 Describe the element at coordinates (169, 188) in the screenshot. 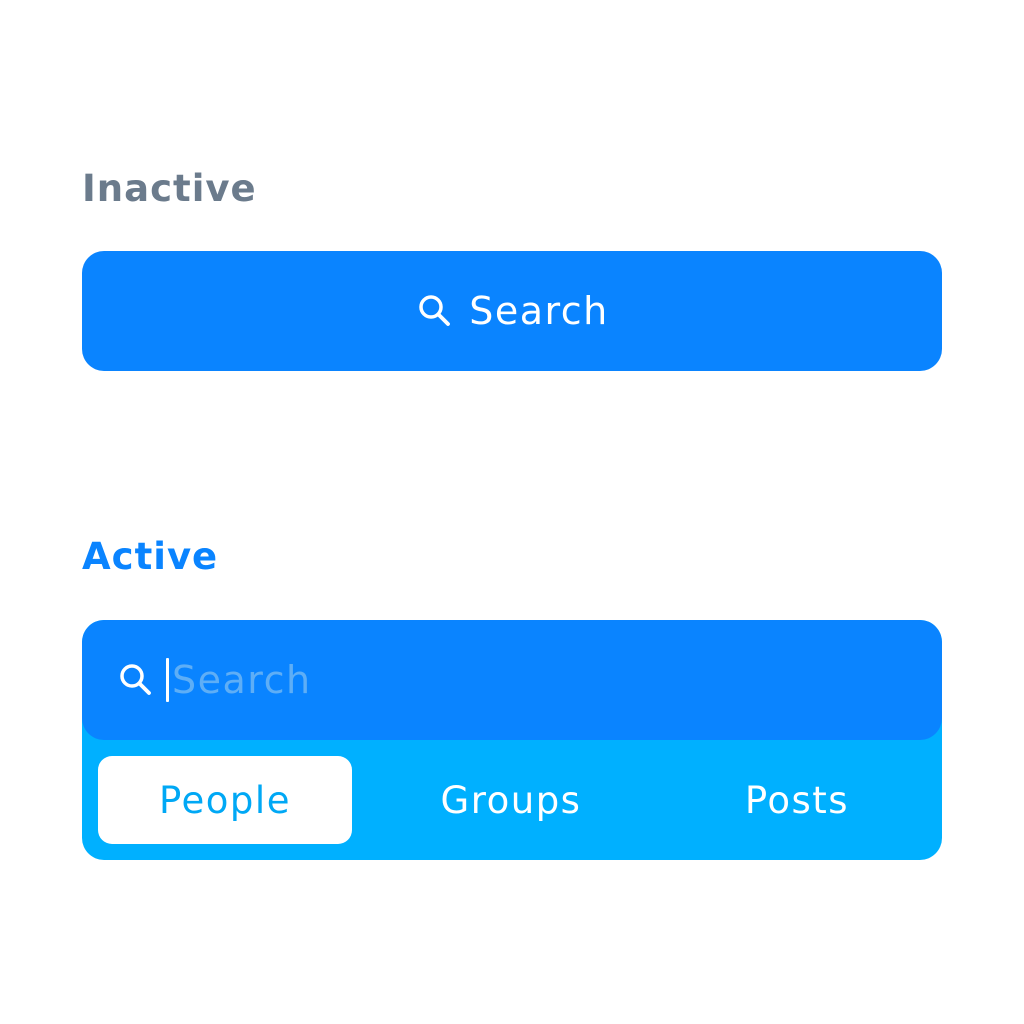

I see `inactive-section-label: Inactive` at that location.